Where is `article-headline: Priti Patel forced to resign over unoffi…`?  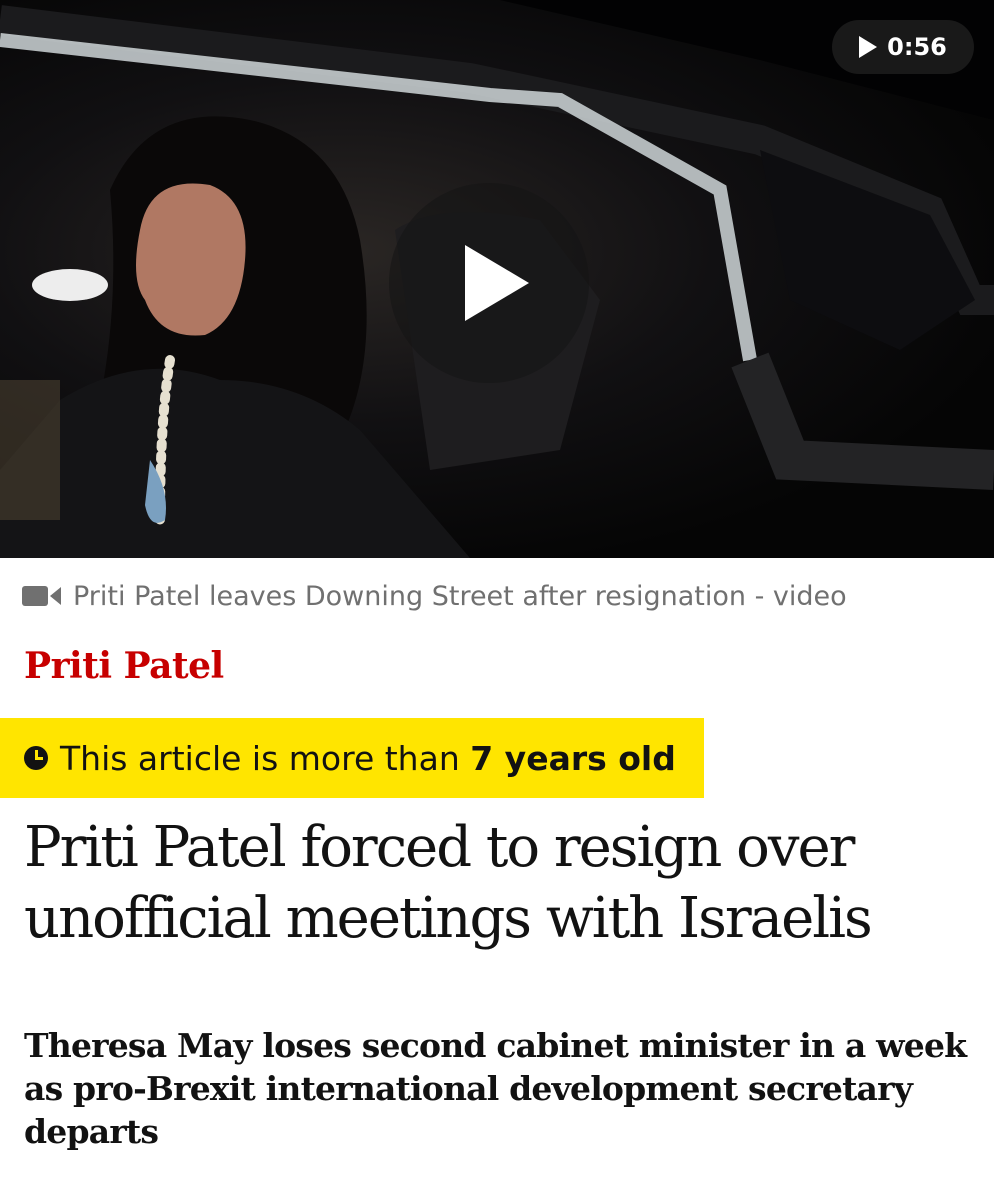 article-headline: Priti Patel forced to resign over unoffi… is located at coordinates (448, 883).